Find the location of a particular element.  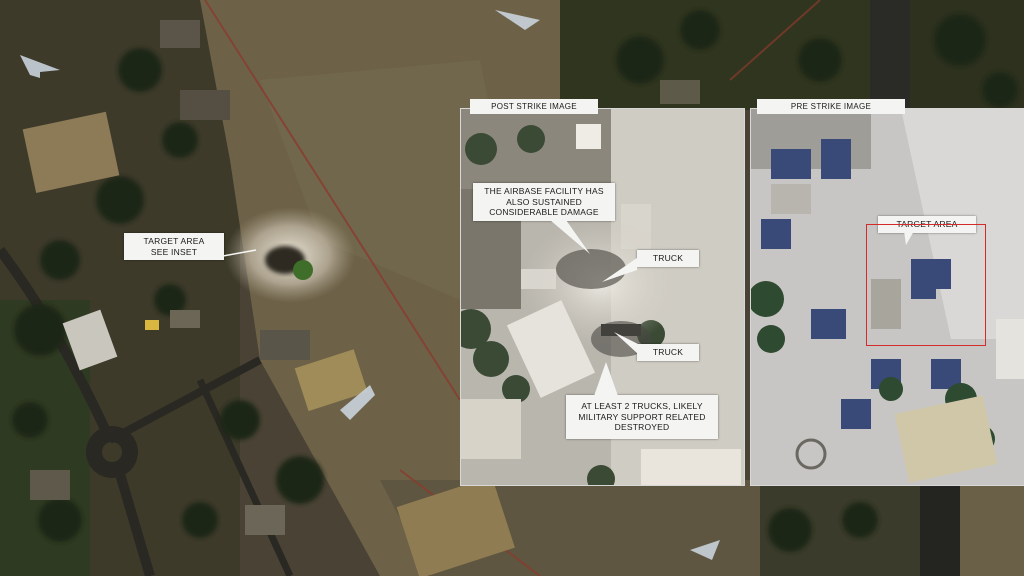

damage-callout-line2: ALSO SUSTAINED is located at coordinates (544, 201).